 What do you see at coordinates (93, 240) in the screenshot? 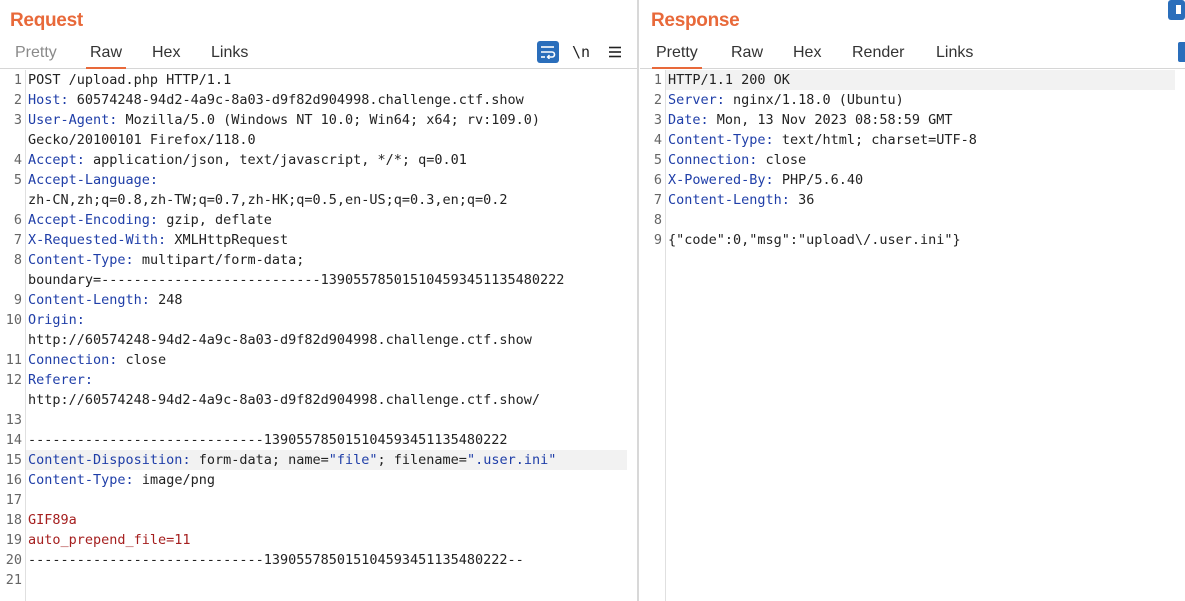
I see `header-name: X-Requested-With` at bounding box center [93, 240].